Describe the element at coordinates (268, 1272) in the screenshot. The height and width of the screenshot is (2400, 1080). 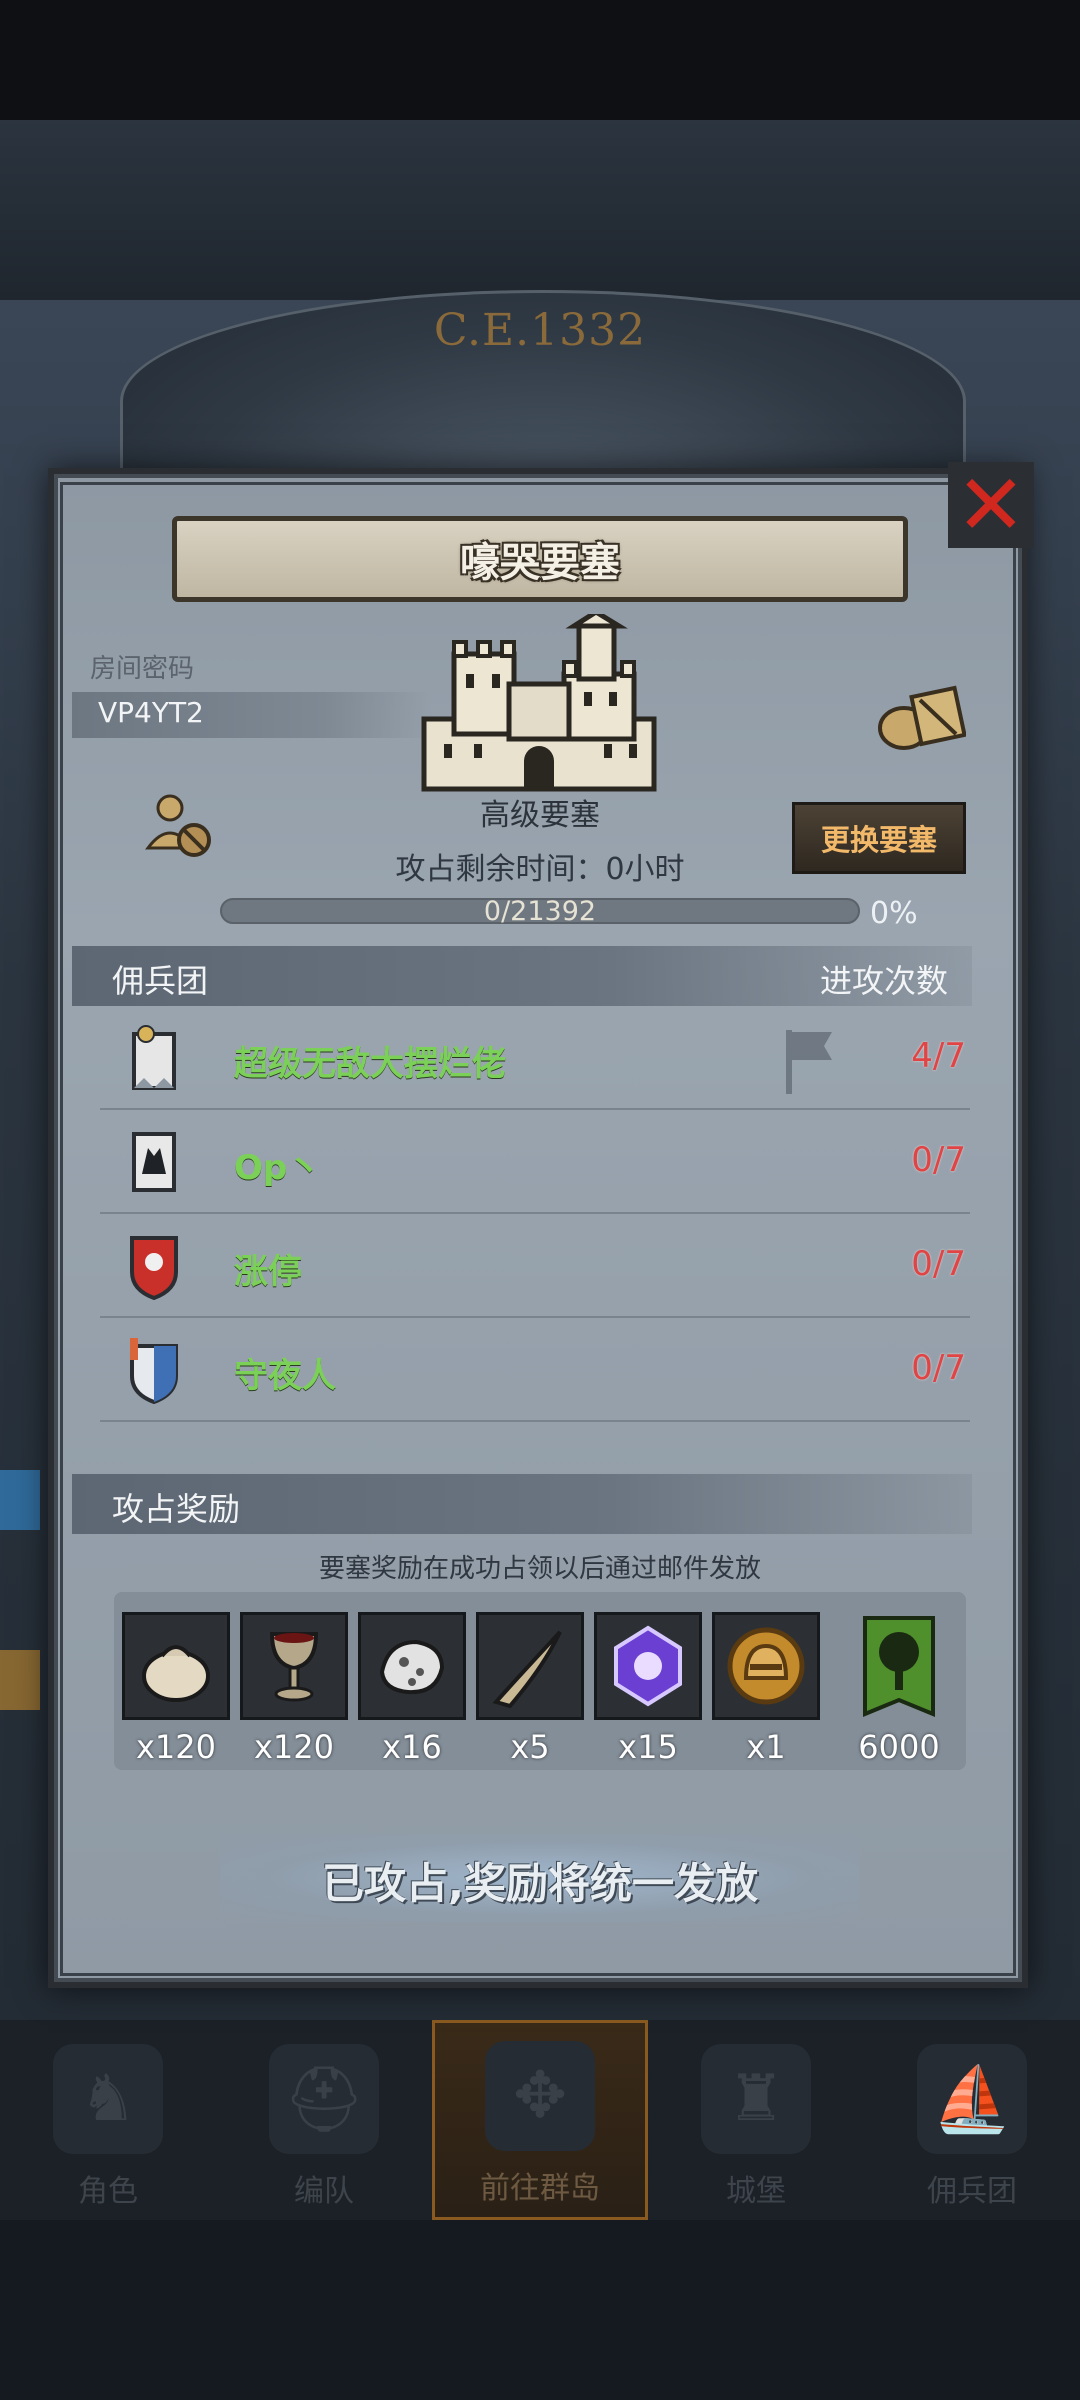
I see `legion-name: 涨停` at that location.